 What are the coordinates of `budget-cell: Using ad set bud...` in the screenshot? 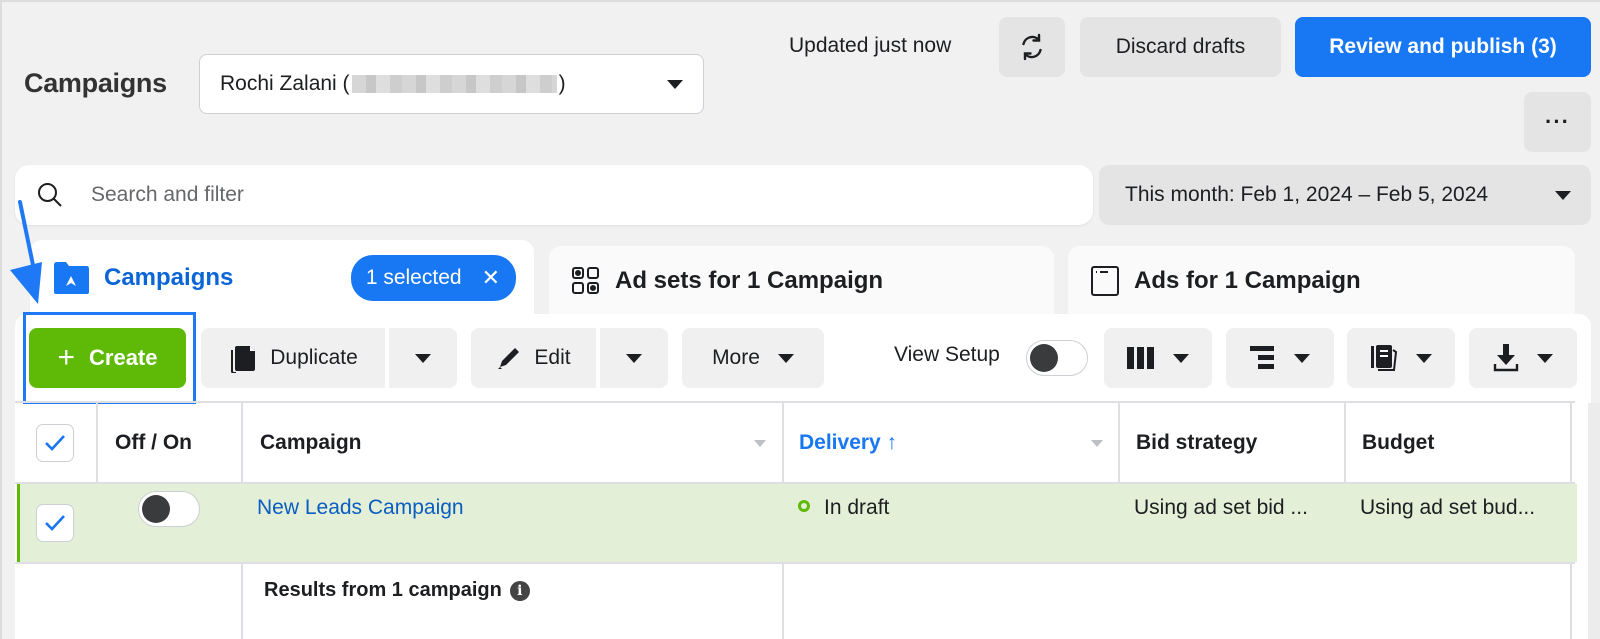 It's located at (1448, 507).